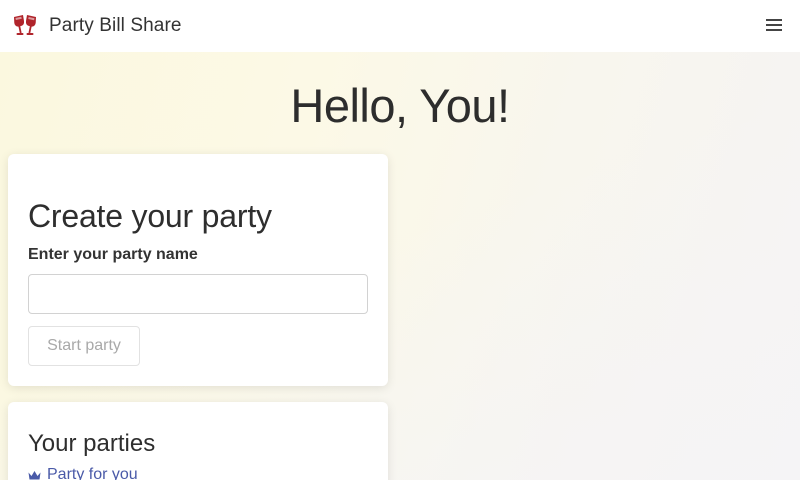 This screenshot has height=480, width=800. I want to click on party-name-input, so click(198, 294).